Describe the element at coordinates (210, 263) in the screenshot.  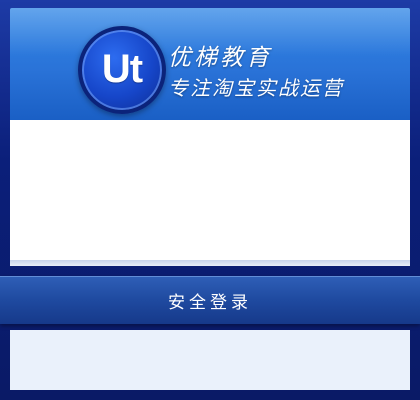
I see `divider` at that location.